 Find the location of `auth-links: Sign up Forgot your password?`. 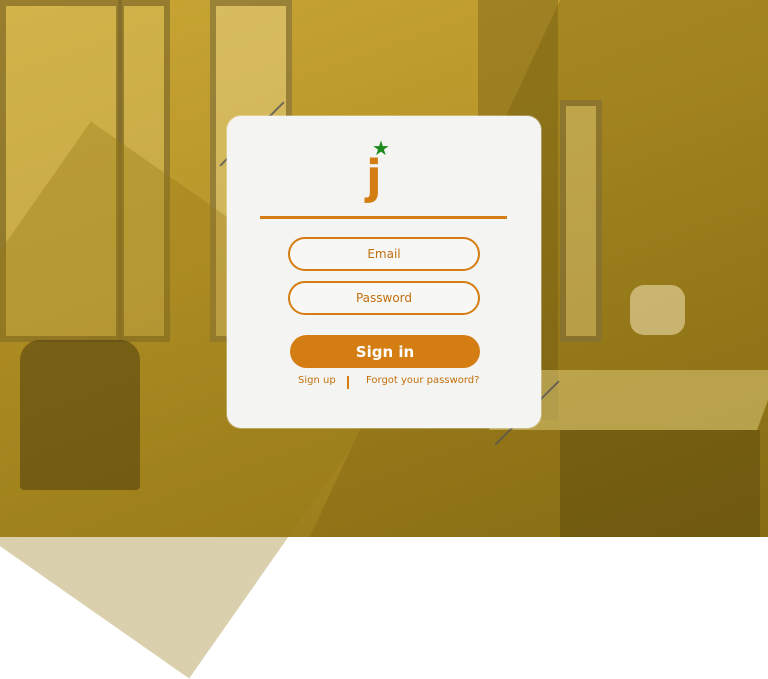

auth-links: Sign up Forgot your password? is located at coordinates (384, 383).